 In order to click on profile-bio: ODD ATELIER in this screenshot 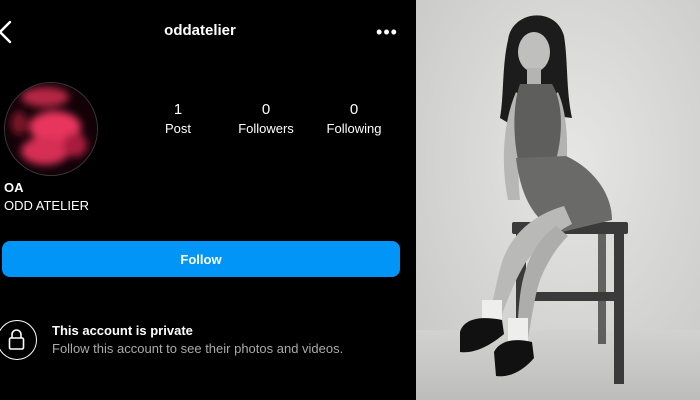, I will do `click(47, 205)`.